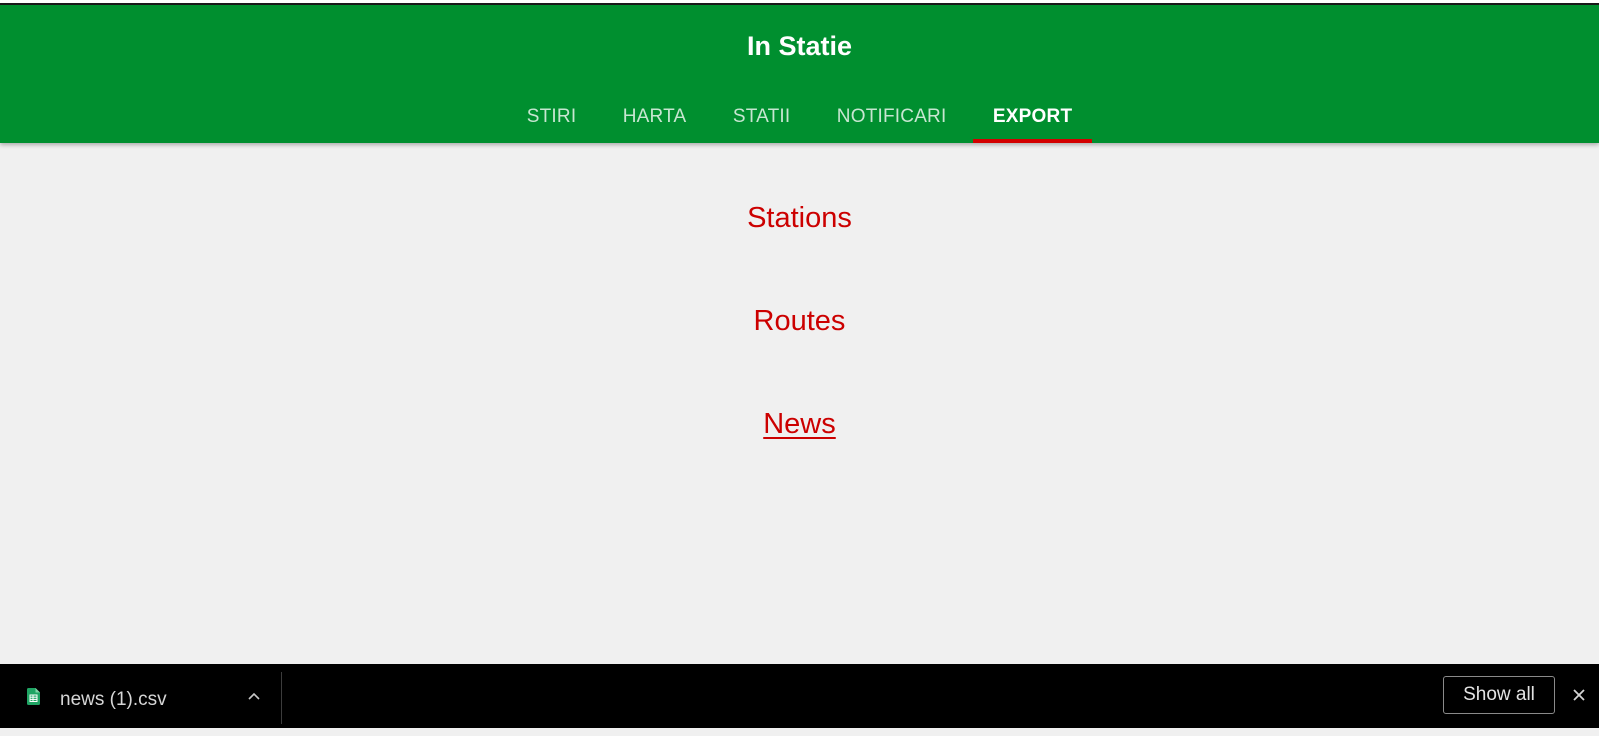 This screenshot has width=1599, height=736. What do you see at coordinates (1499, 695) in the screenshot?
I see `show-all-button: Show all` at bounding box center [1499, 695].